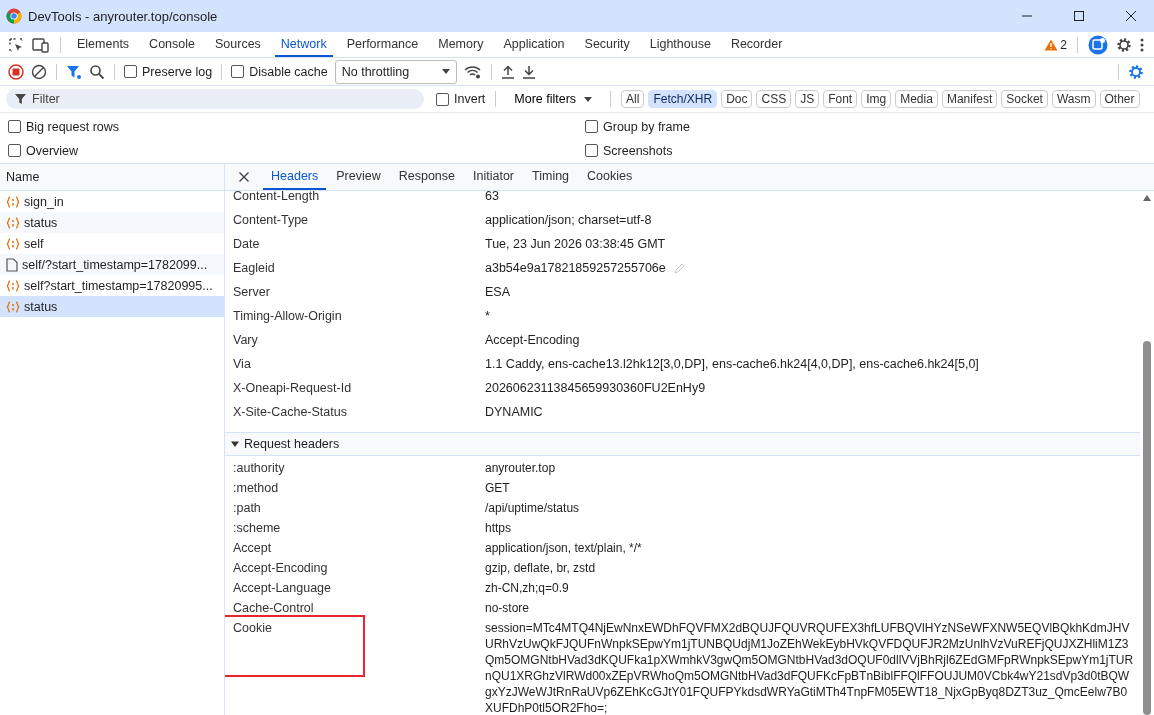 This screenshot has height=715, width=1154. Describe the element at coordinates (242, 364) in the screenshot. I see `header-name: Via` at that location.